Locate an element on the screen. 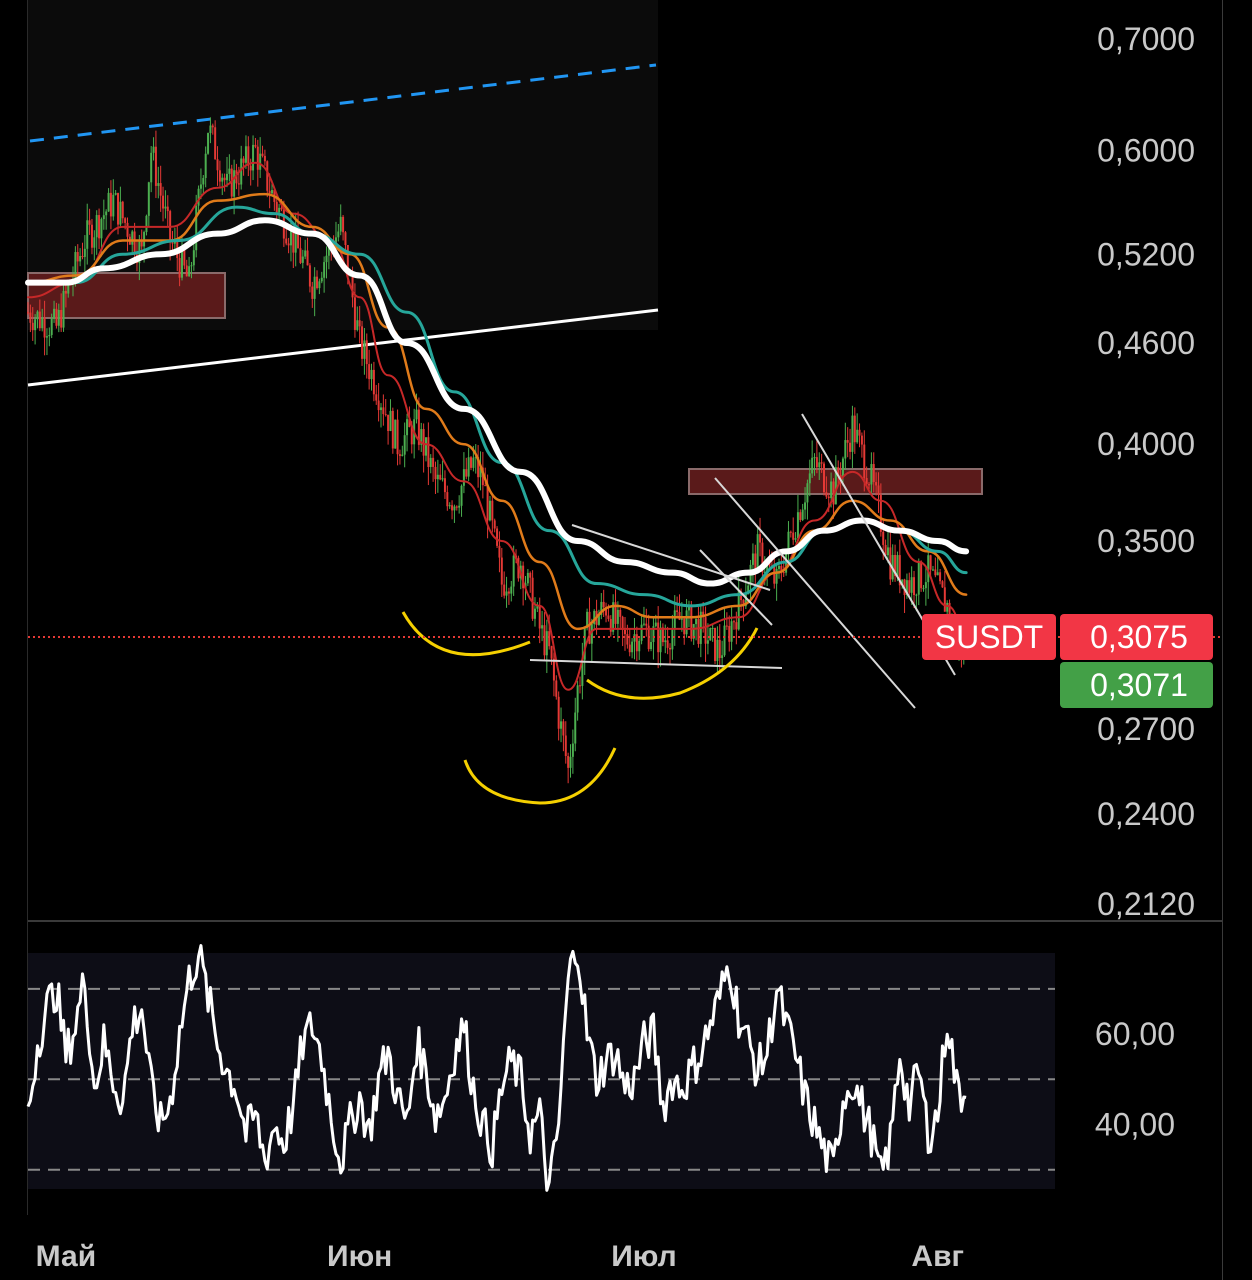 This screenshot has height=1280, width=1252. time-tick-label: Июн is located at coordinates (359, 1256).